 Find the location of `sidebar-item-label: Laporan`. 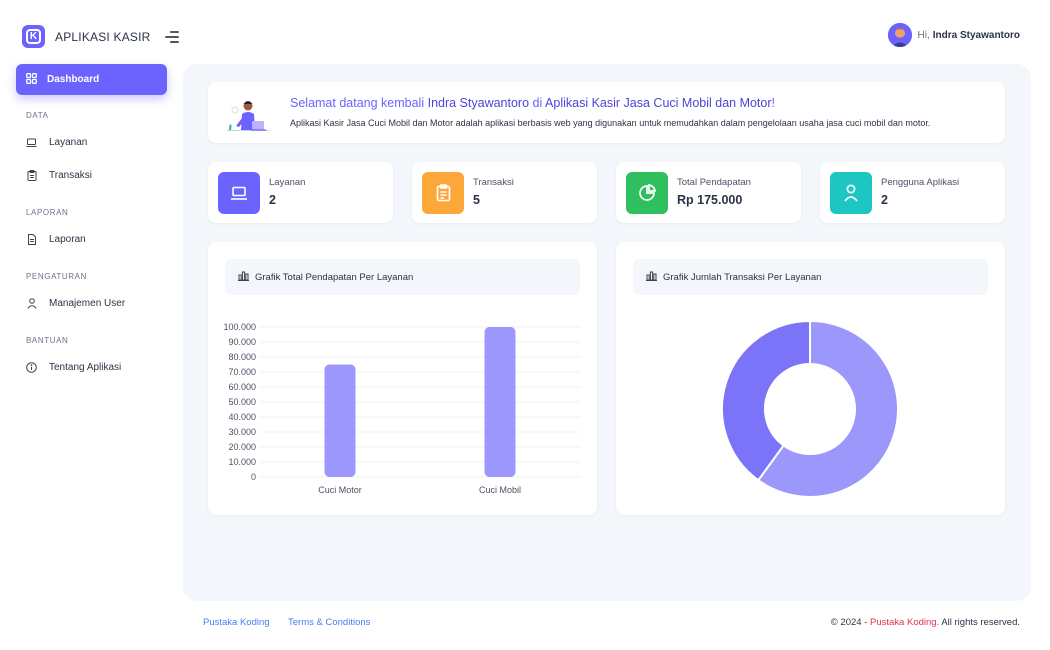

sidebar-item-label: Laporan is located at coordinates (67, 239).